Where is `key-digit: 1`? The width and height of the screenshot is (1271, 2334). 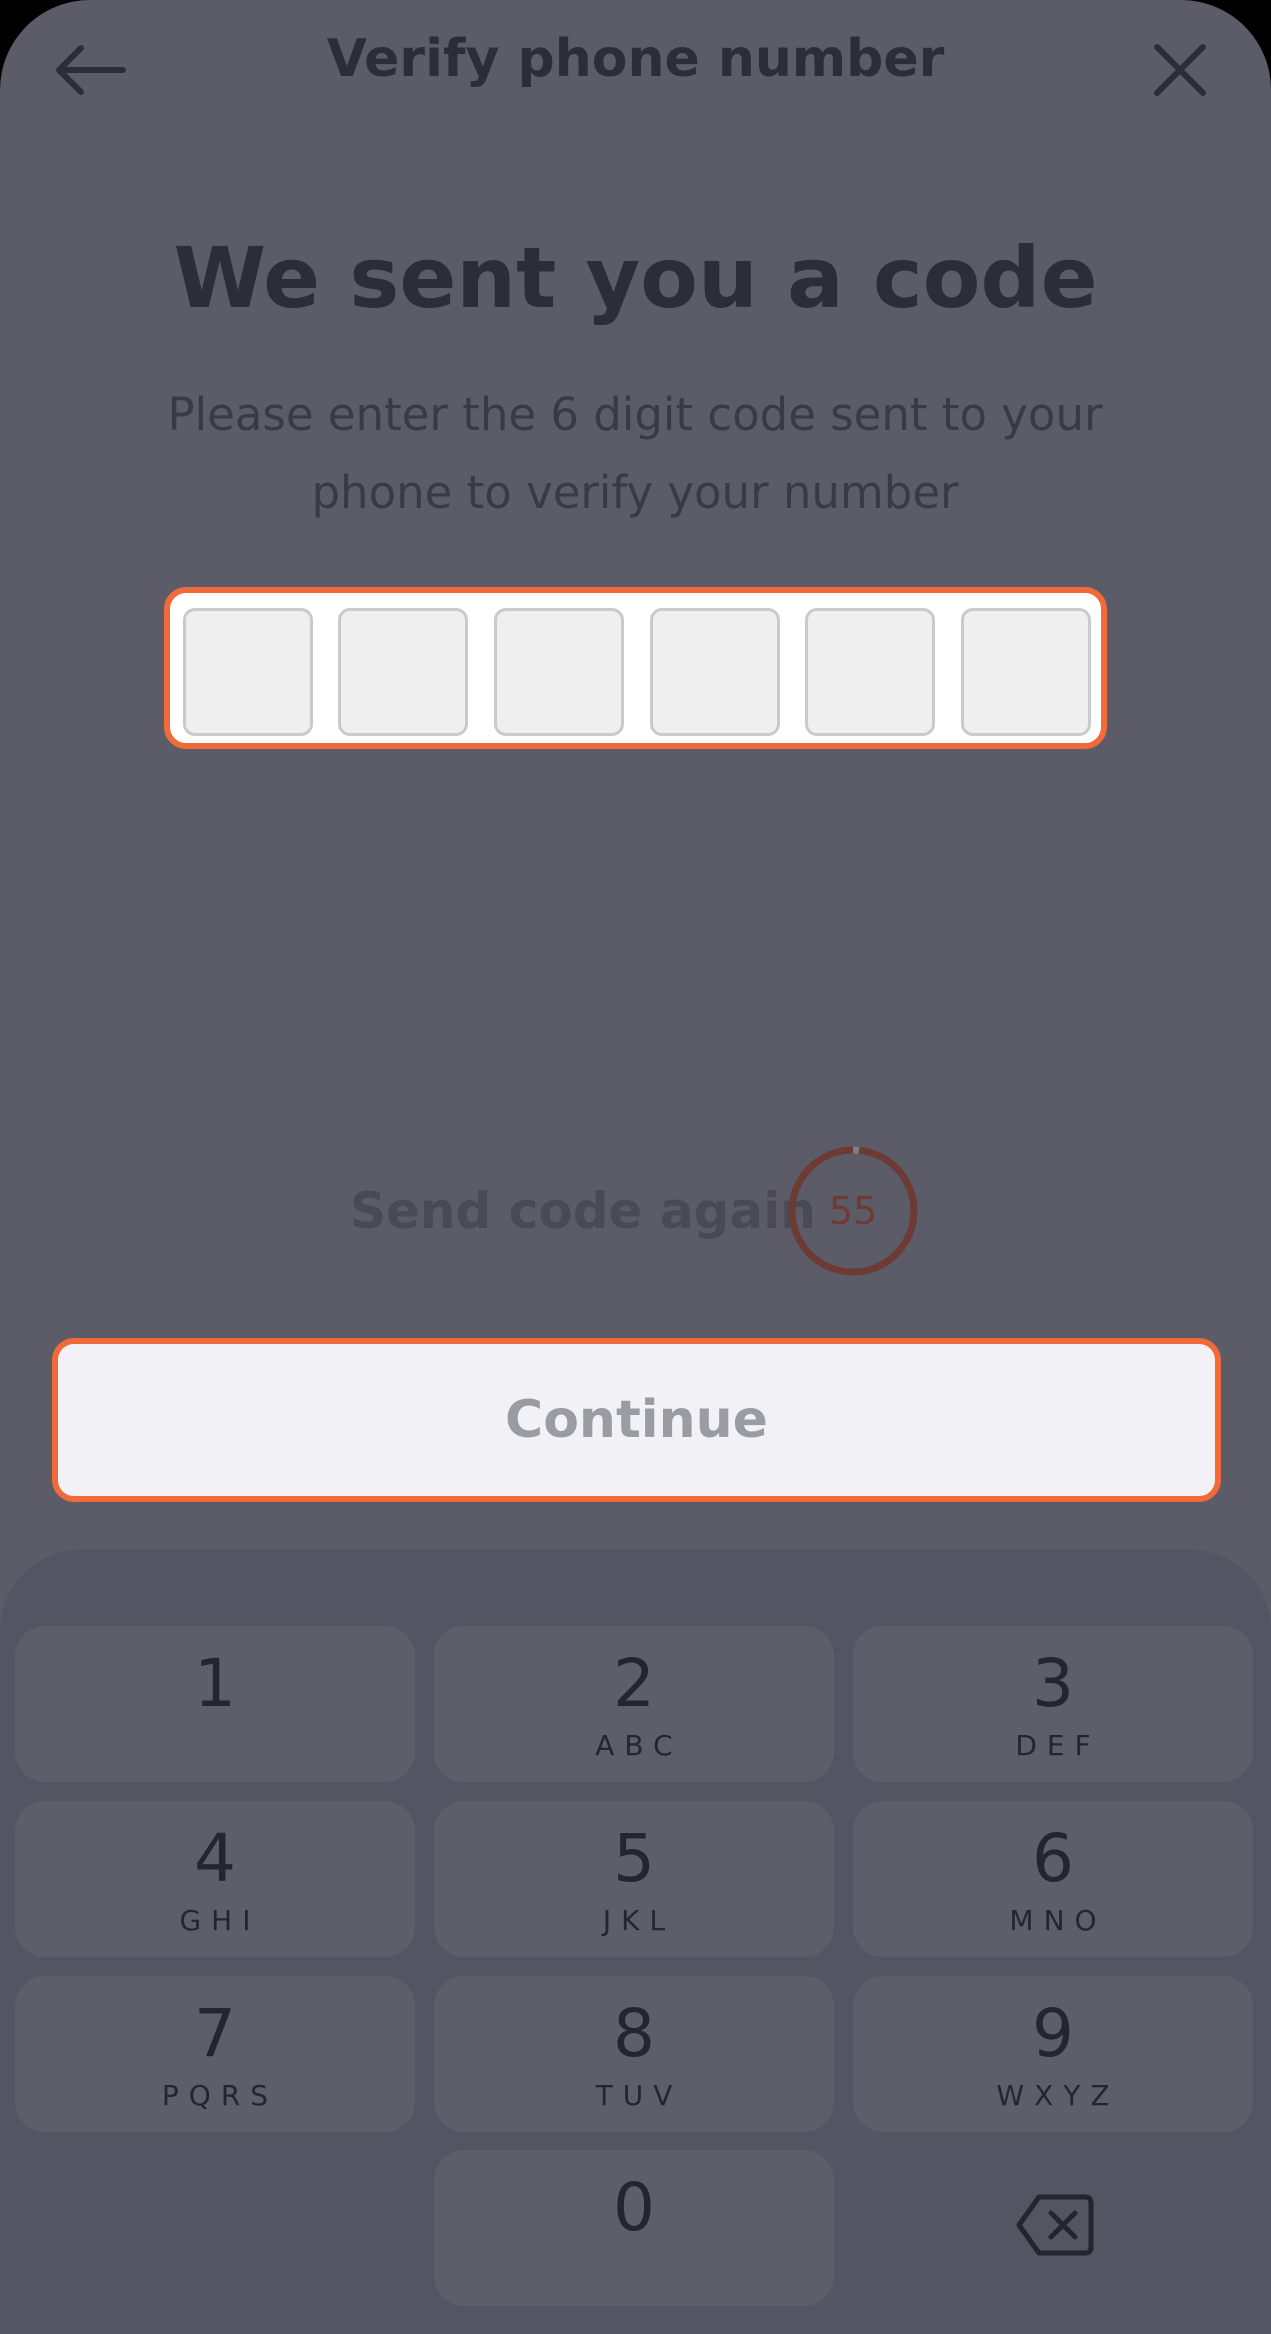 key-digit: 1 is located at coordinates (215, 1683).